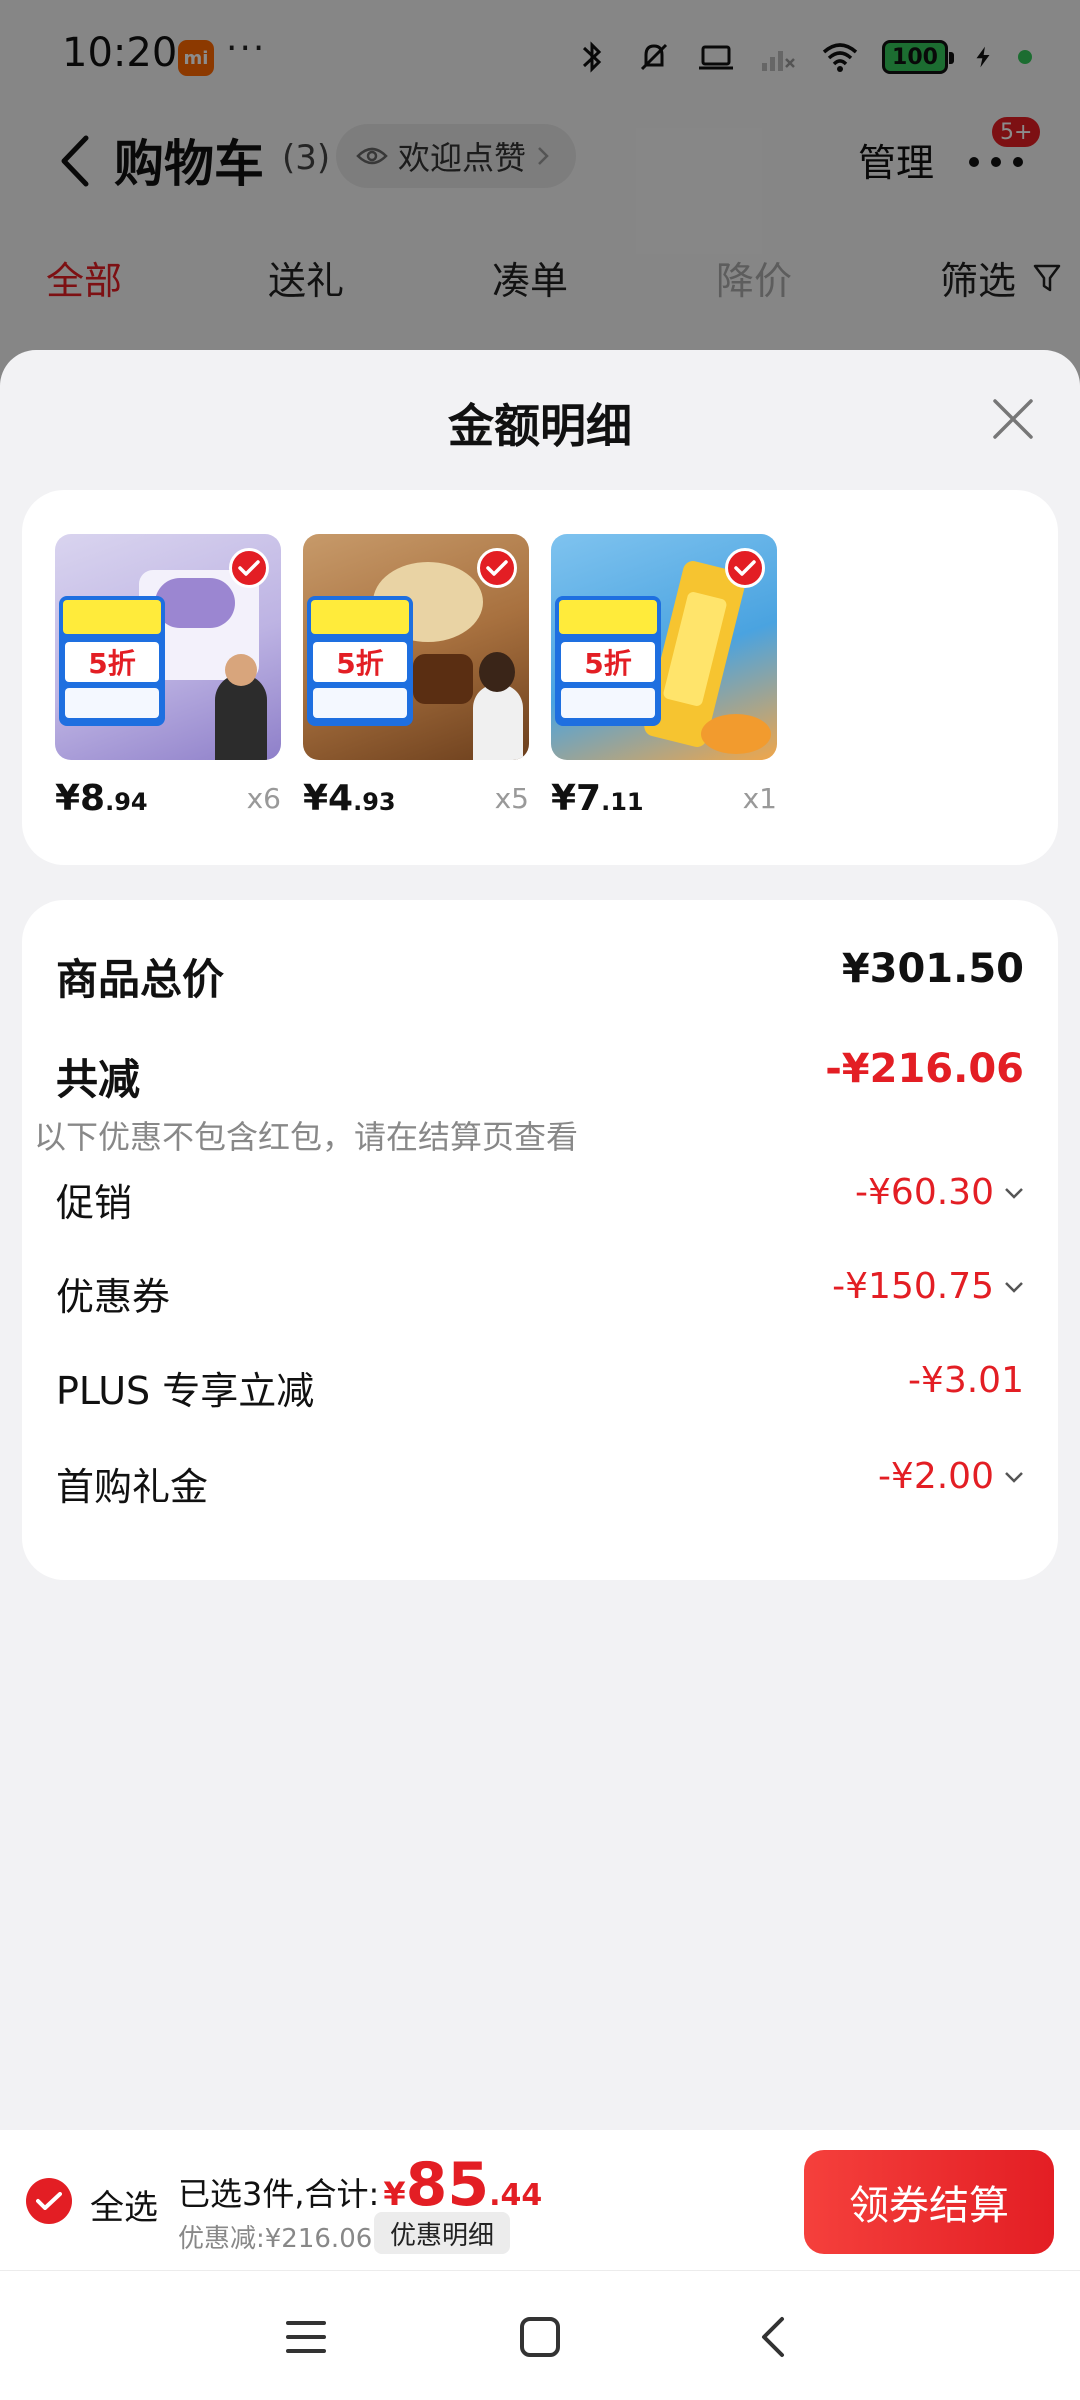 Image resolution: width=1080 pixels, height=2400 pixels. Describe the element at coordinates (540, 1076) in the screenshot. I see `total-reduction-row: 共减 -¥216.06` at that location.